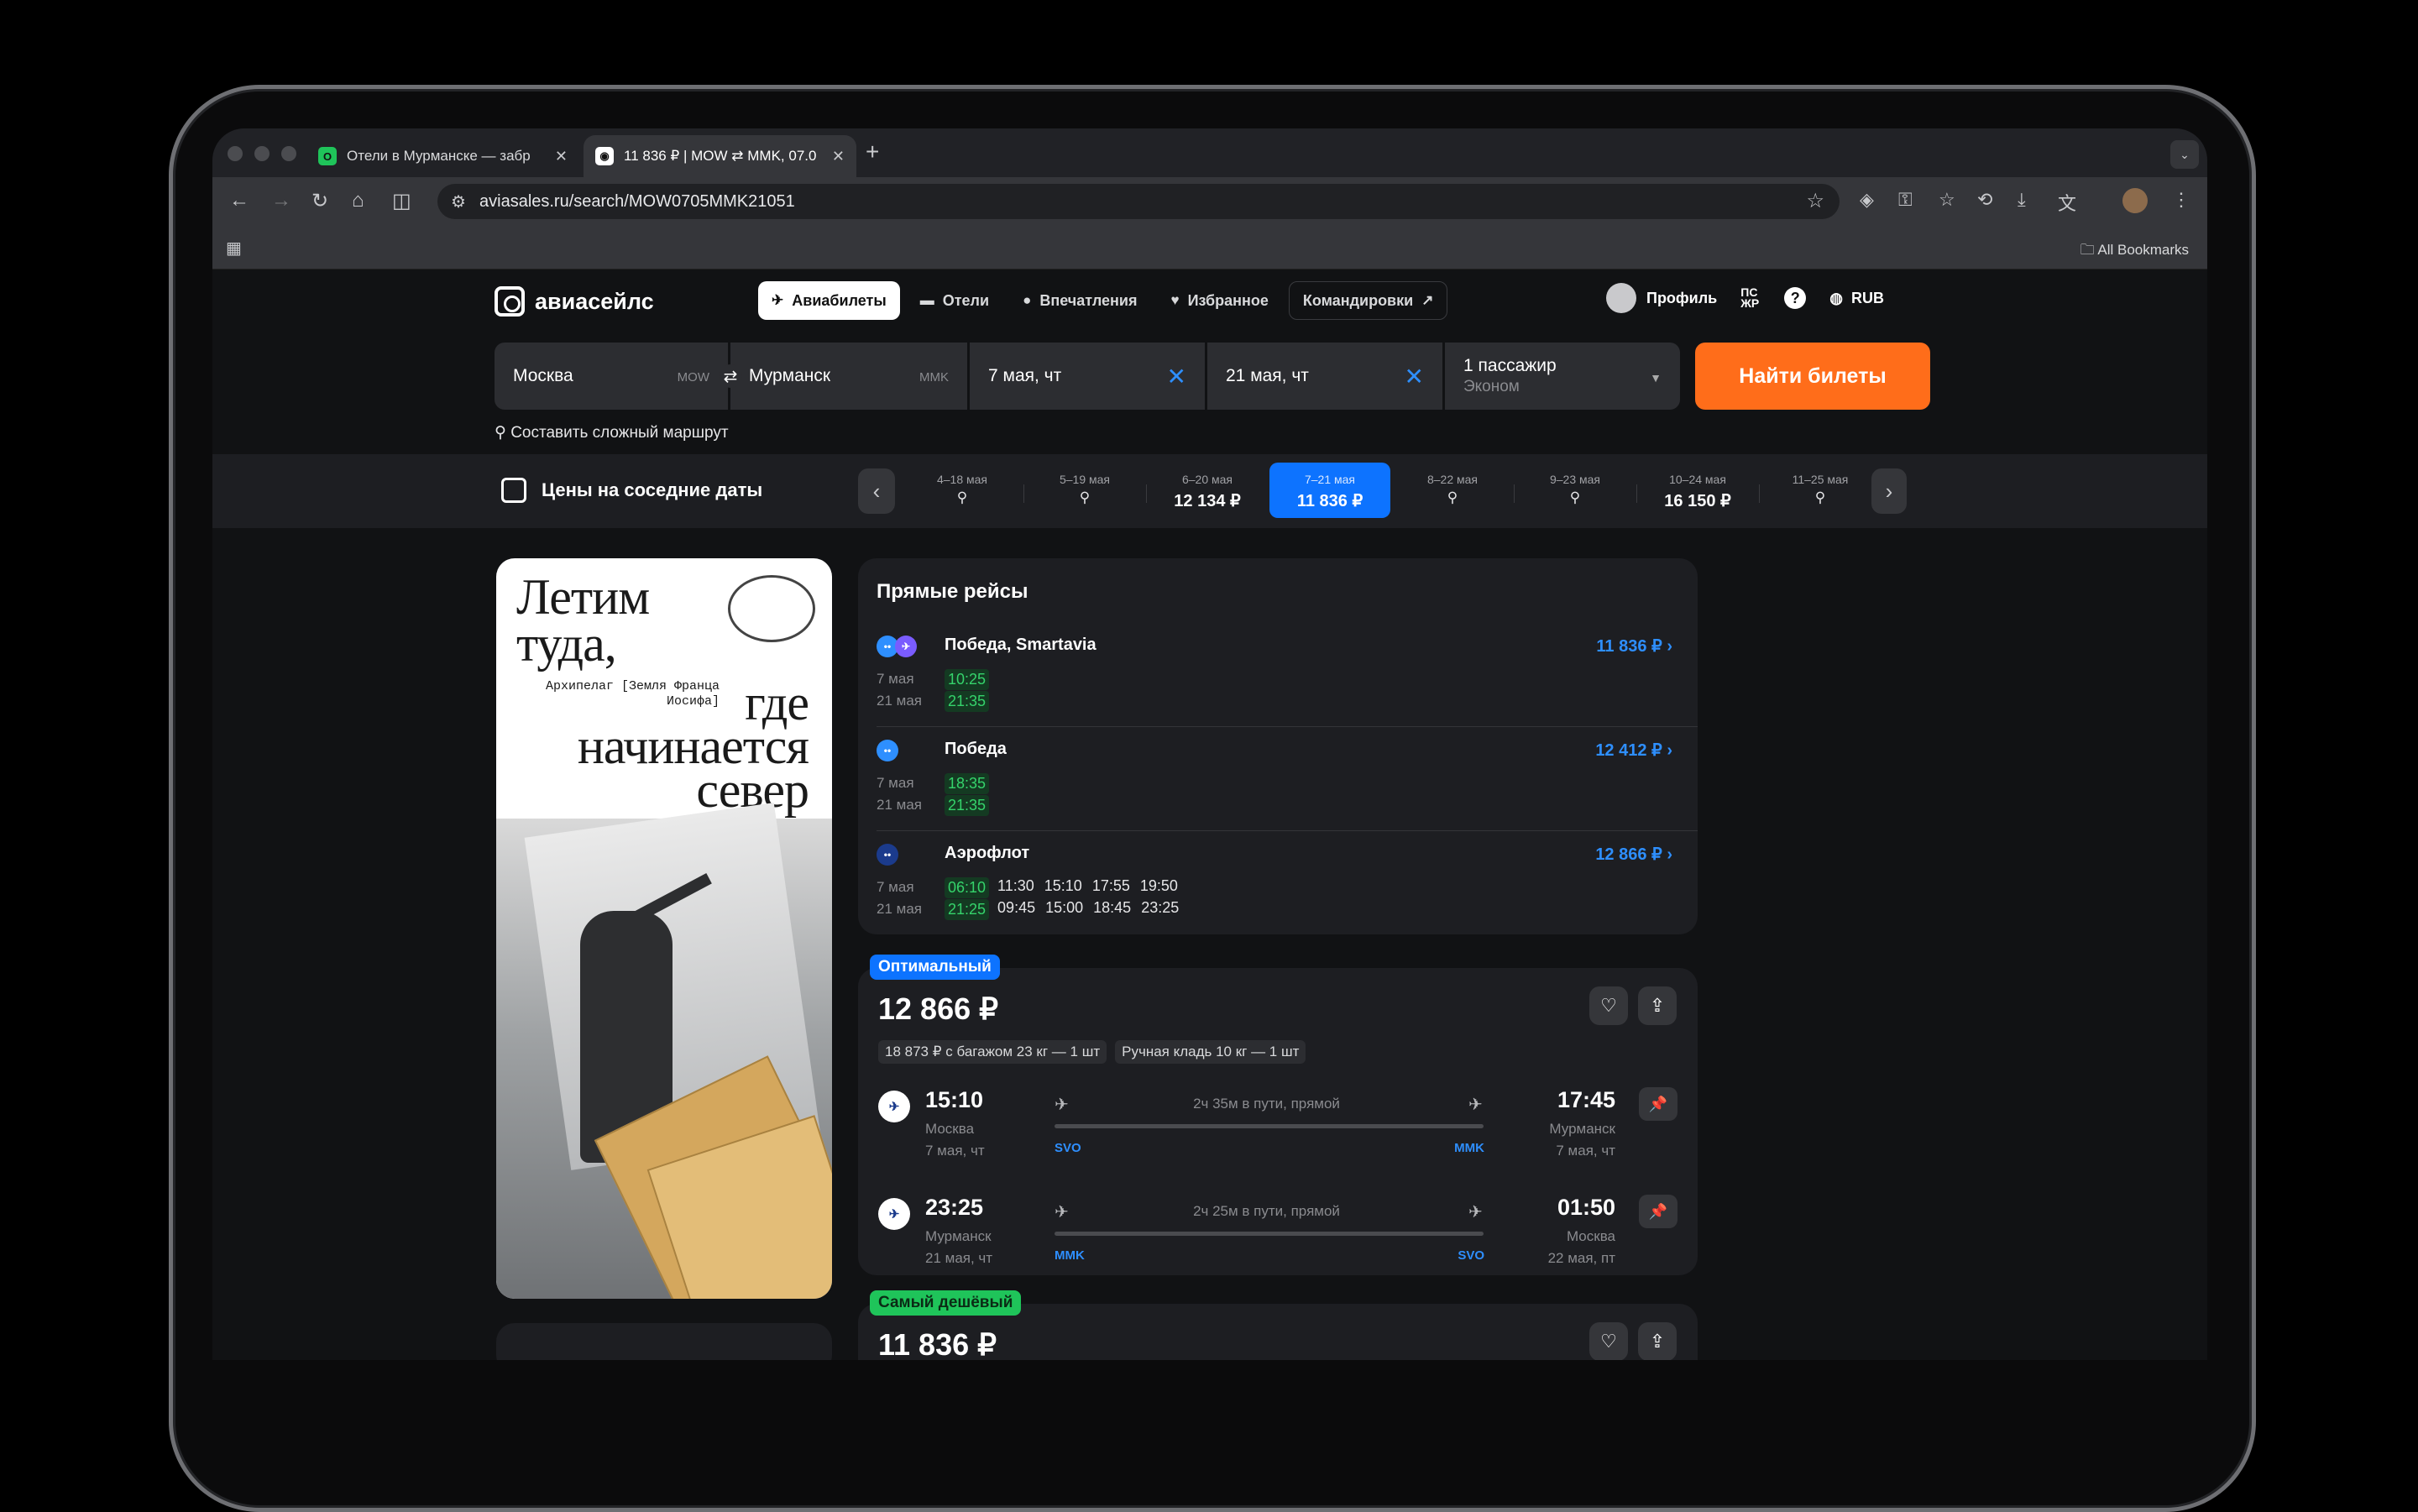 This screenshot has height=1512, width=2418. I want to click on direct-price-link: 11 836 ₽ ›, so click(1634, 646).